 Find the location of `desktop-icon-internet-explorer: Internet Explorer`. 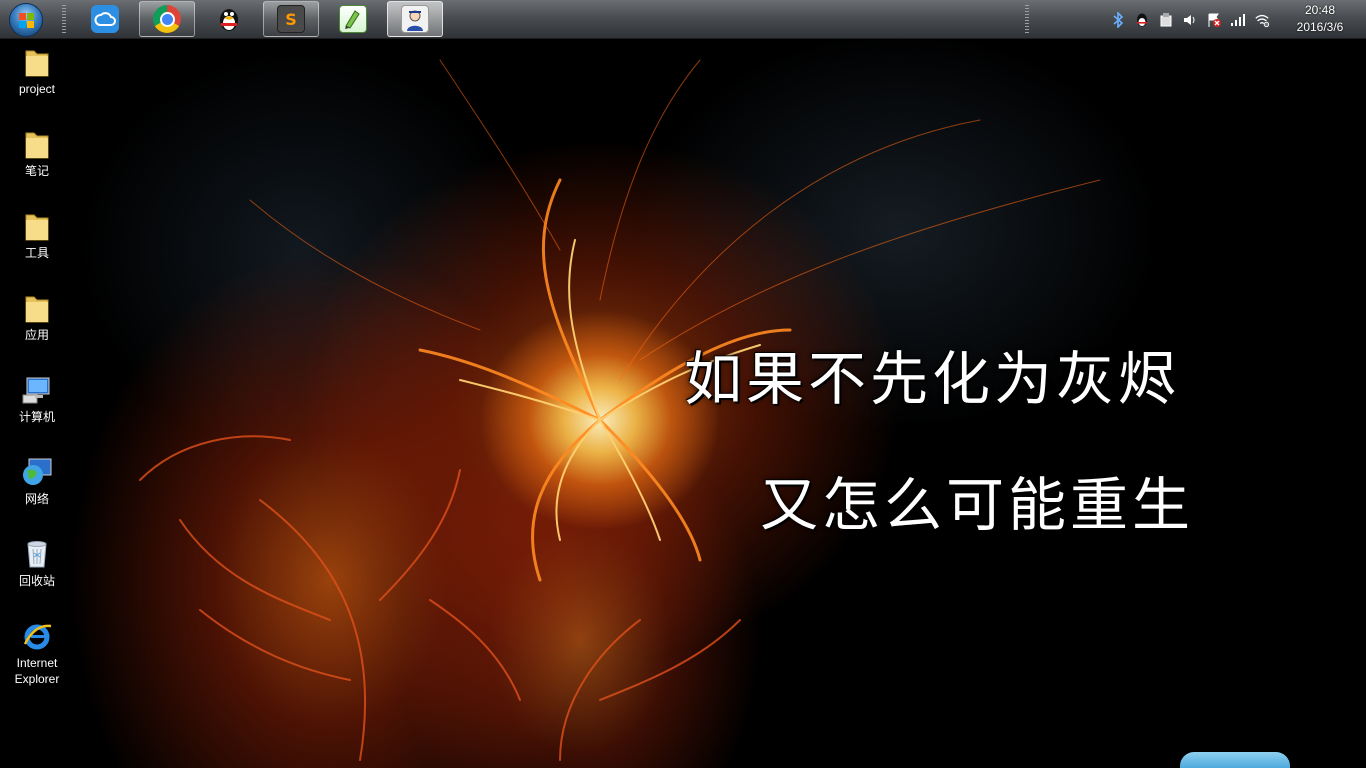

desktop-icon-internet-explorer: Internet Explorer is located at coordinates (37, 653).